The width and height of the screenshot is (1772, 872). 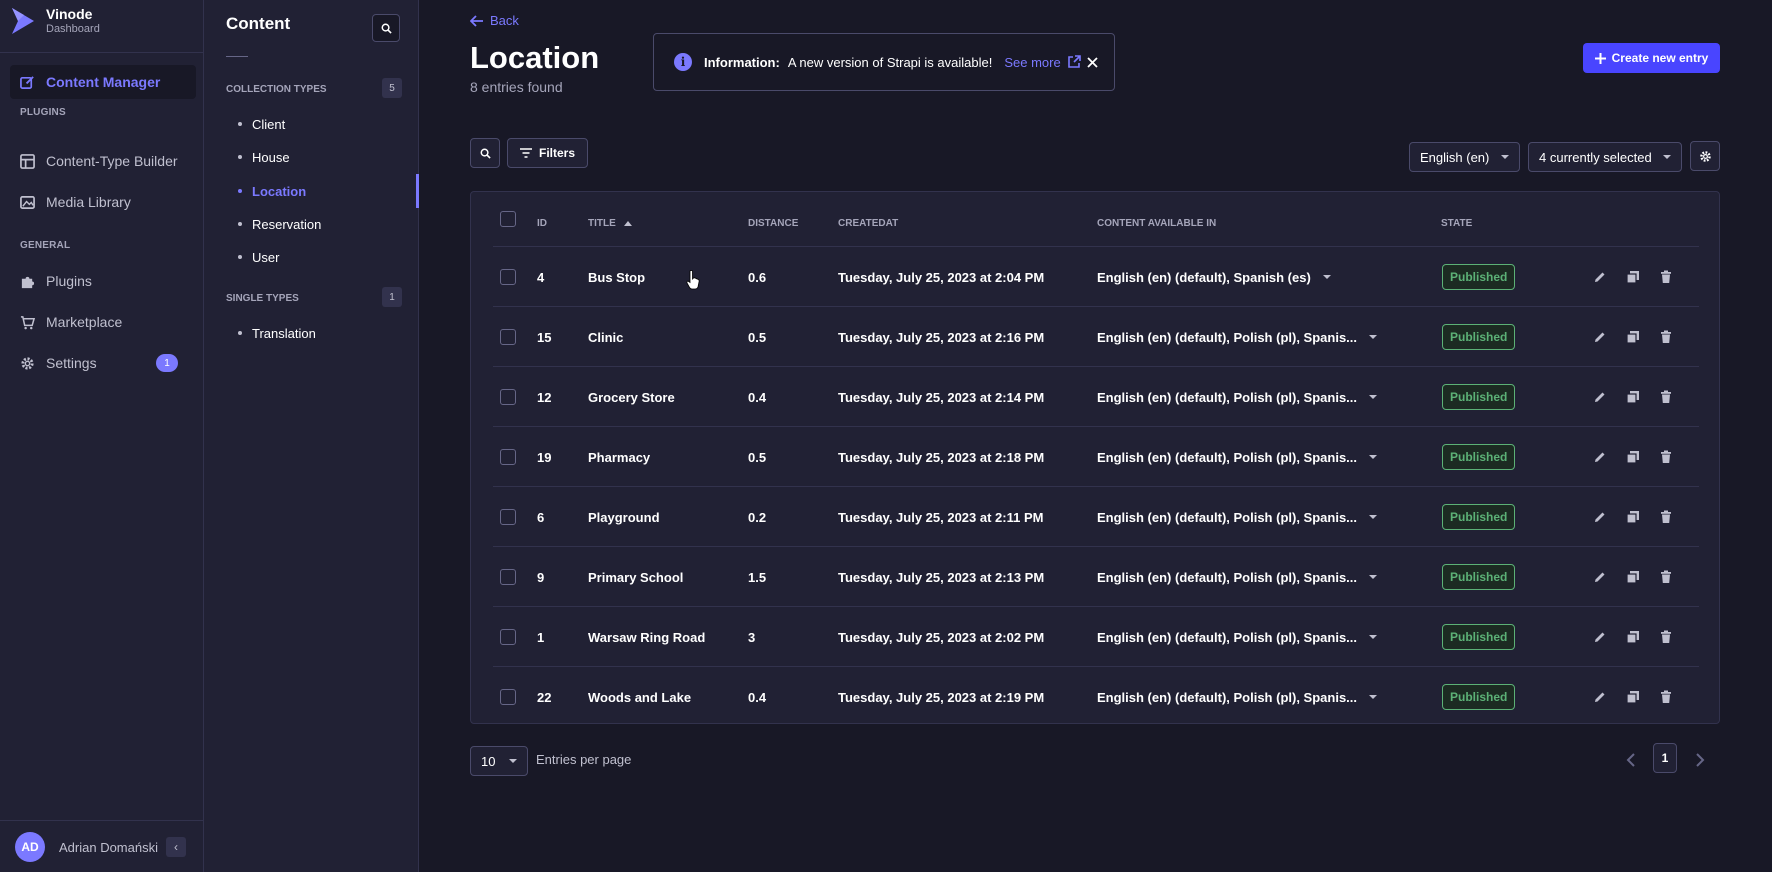 What do you see at coordinates (103, 82) in the screenshot?
I see `nav-content-manager: Content Manager` at bounding box center [103, 82].